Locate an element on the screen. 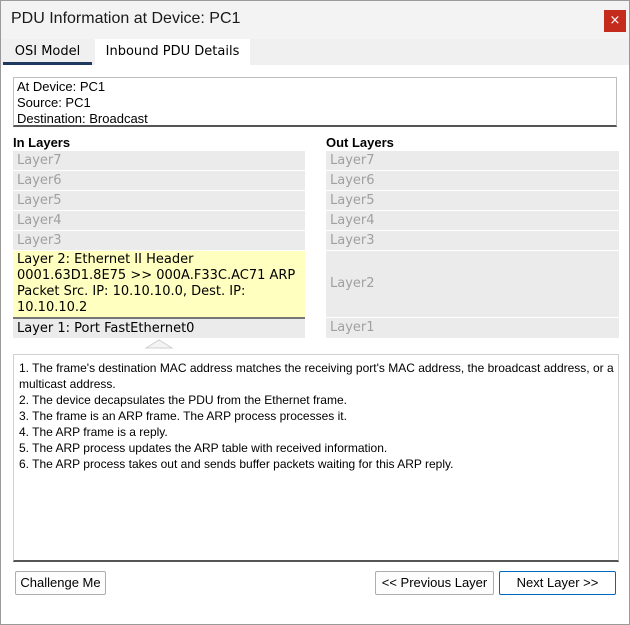 This screenshot has width=630, height=625. in-layer-1: Layer 1: Port FastEthernet0 is located at coordinates (159, 327).